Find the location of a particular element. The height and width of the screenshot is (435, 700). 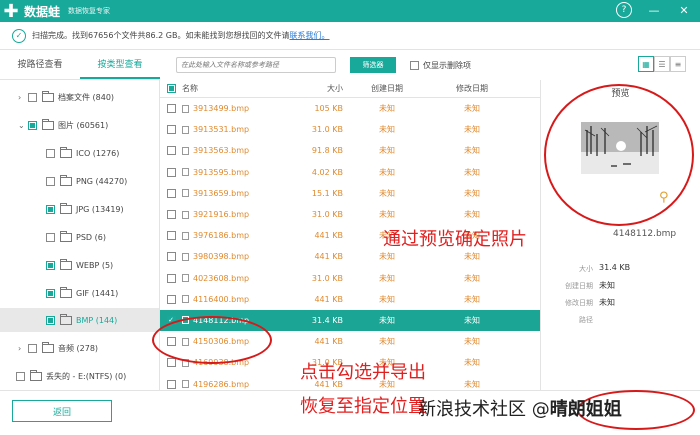

tree-item-label: ICO (1276) is located at coordinates (98, 153).